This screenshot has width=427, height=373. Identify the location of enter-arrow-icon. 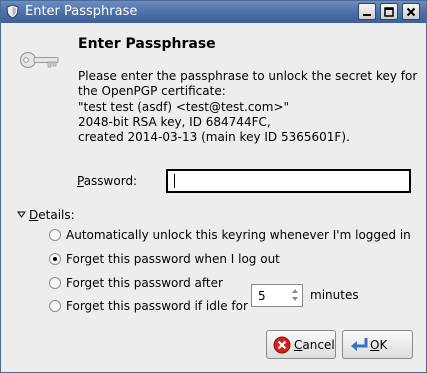
(358, 345).